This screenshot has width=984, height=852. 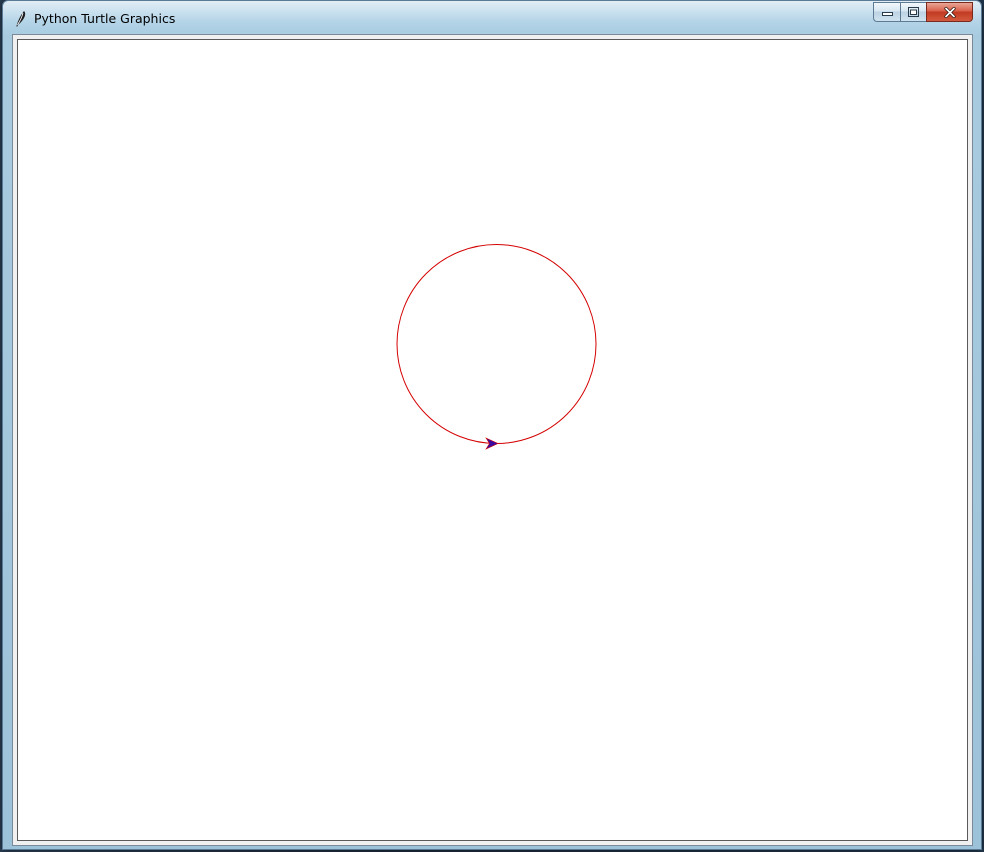 I want to click on minimize-icon, so click(x=887, y=14).